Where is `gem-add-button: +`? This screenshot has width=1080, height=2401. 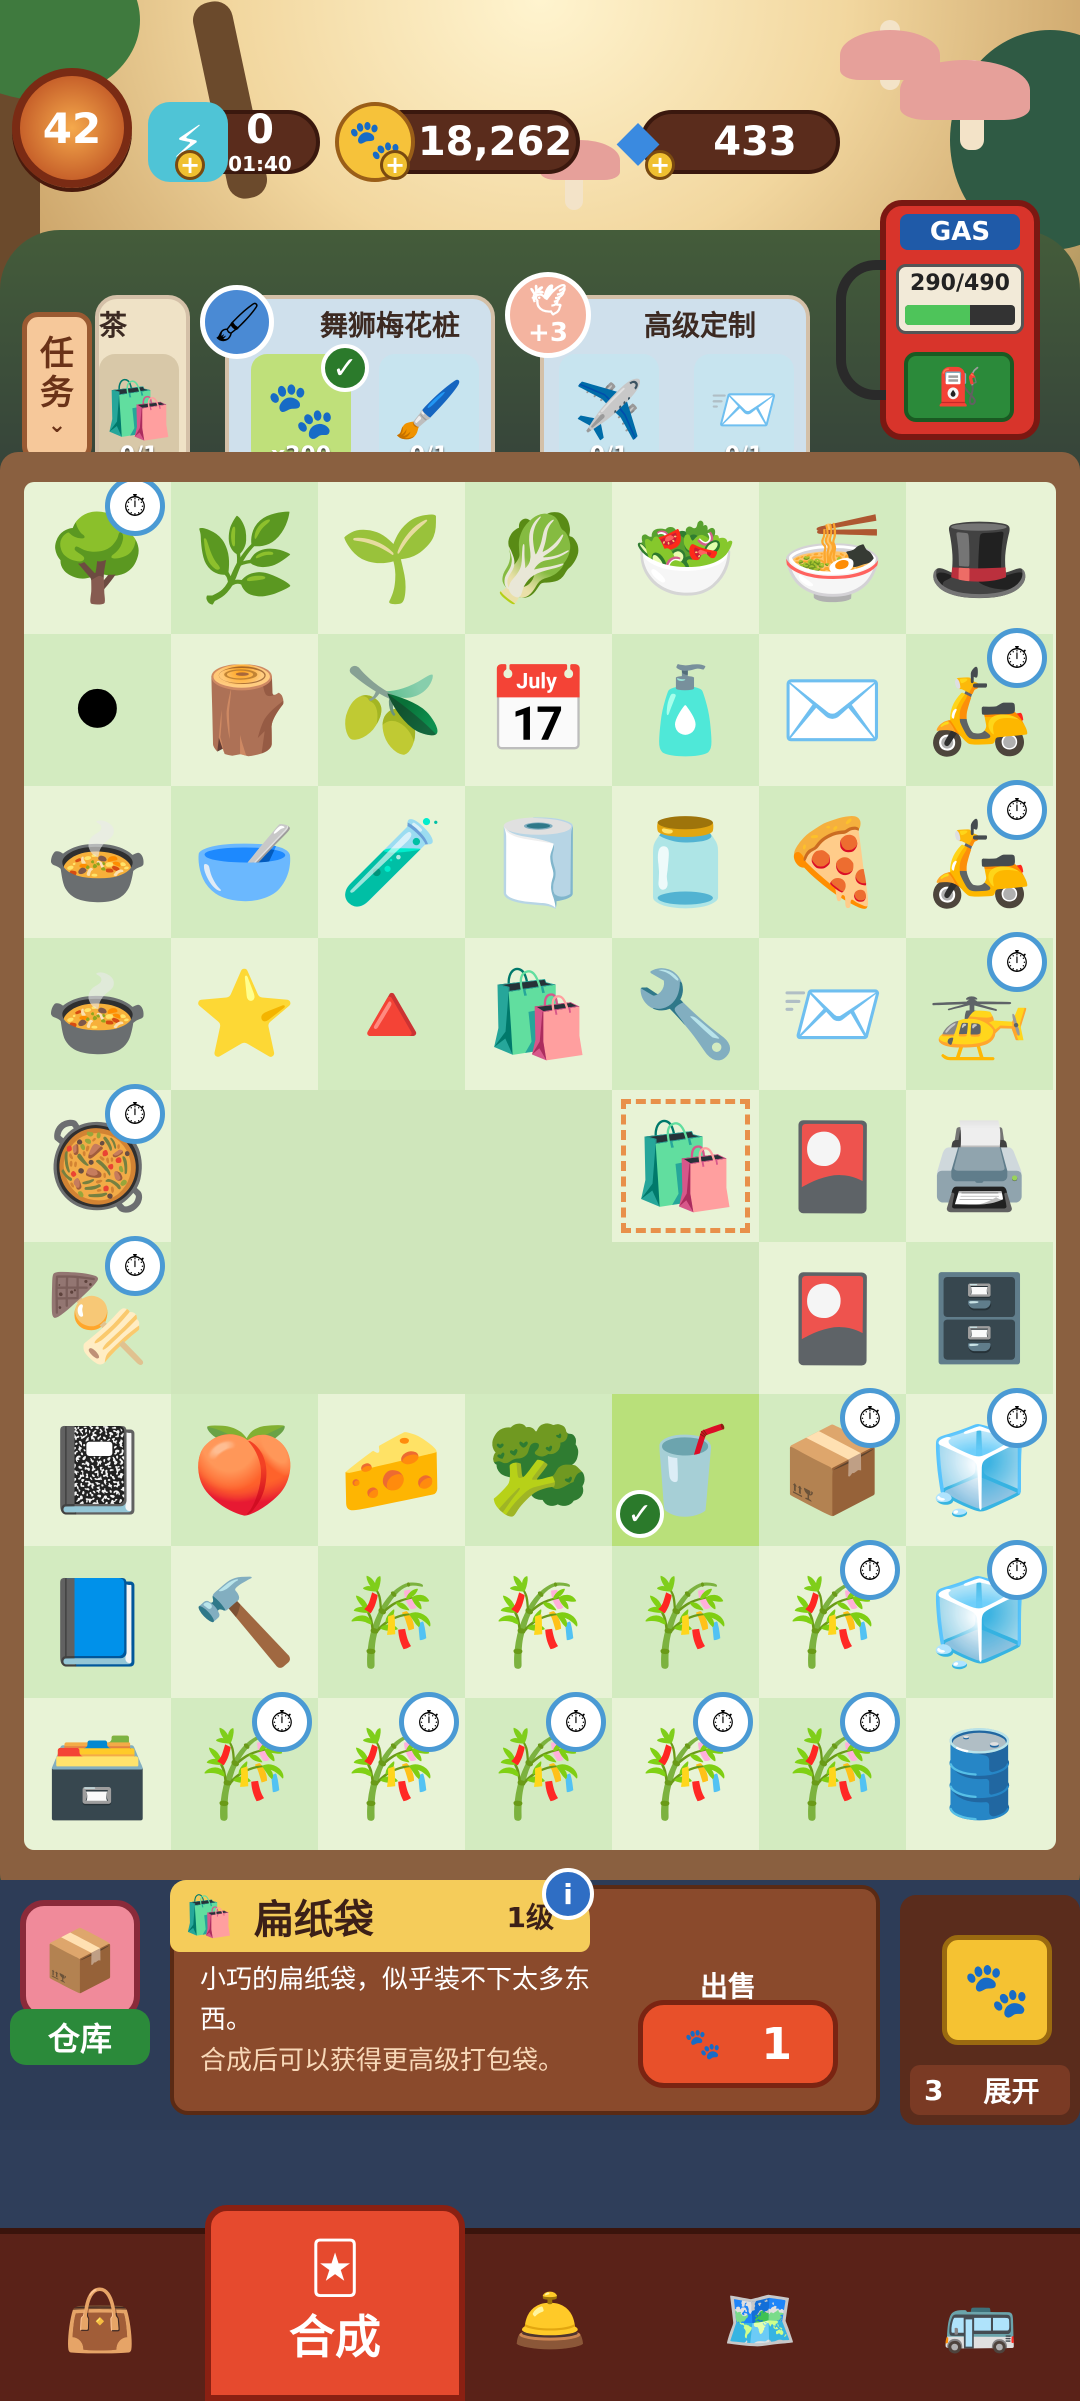 gem-add-button: + is located at coordinates (660, 165).